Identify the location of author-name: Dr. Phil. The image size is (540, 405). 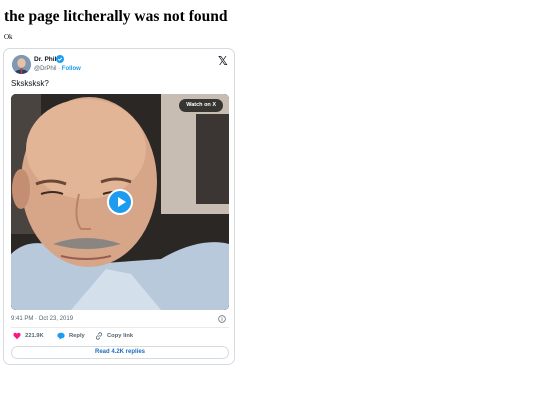
(45, 59).